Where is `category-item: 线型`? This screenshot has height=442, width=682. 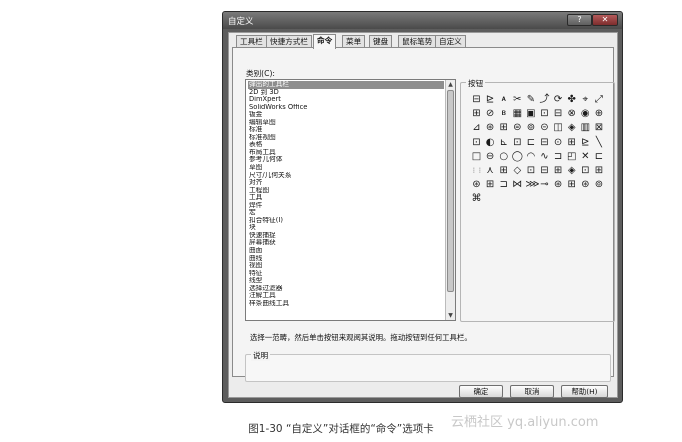 category-item: 线型 is located at coordinates (346, 281).